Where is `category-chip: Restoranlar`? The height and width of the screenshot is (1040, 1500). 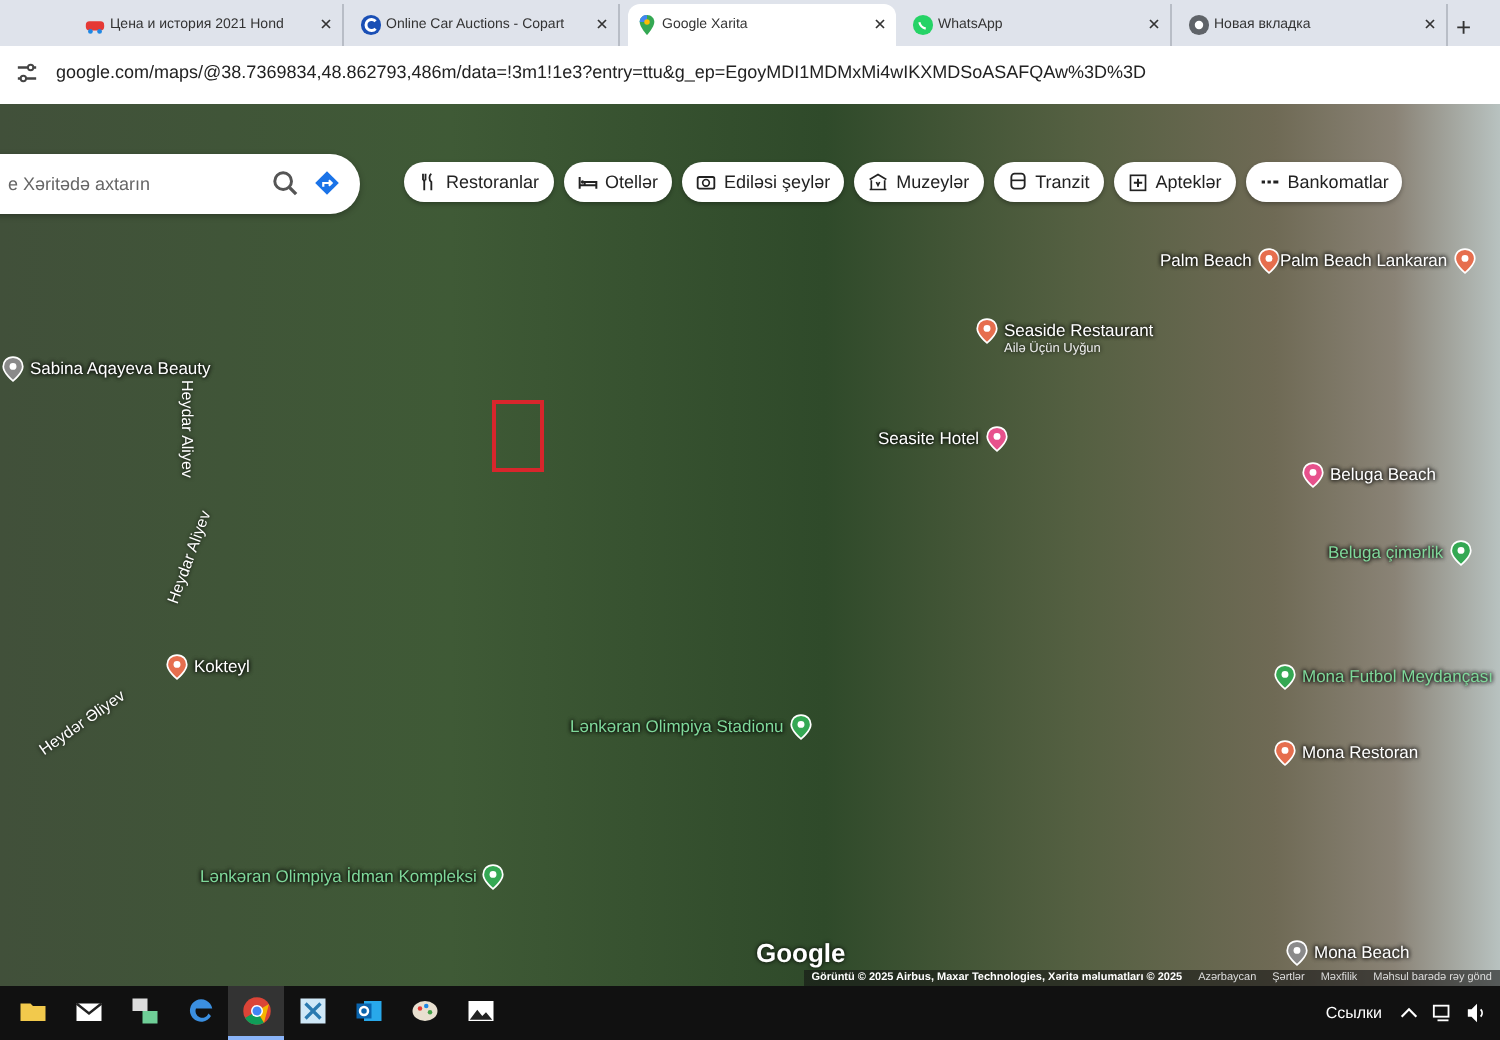 category-chip: Restoranlar is located at coordinates (479, 181).